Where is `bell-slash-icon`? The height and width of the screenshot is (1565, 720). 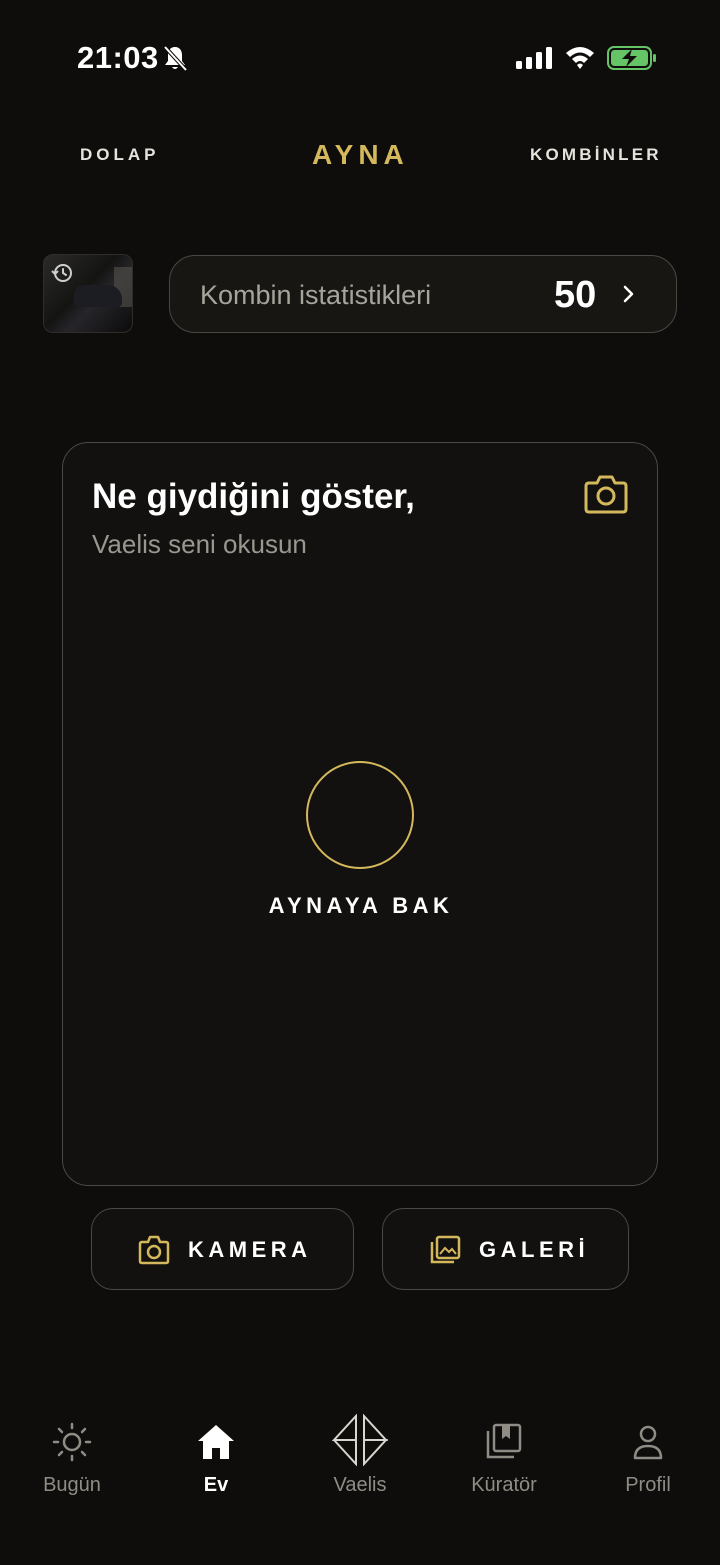 bell-slash-icon is located at coordinates (175, 58).